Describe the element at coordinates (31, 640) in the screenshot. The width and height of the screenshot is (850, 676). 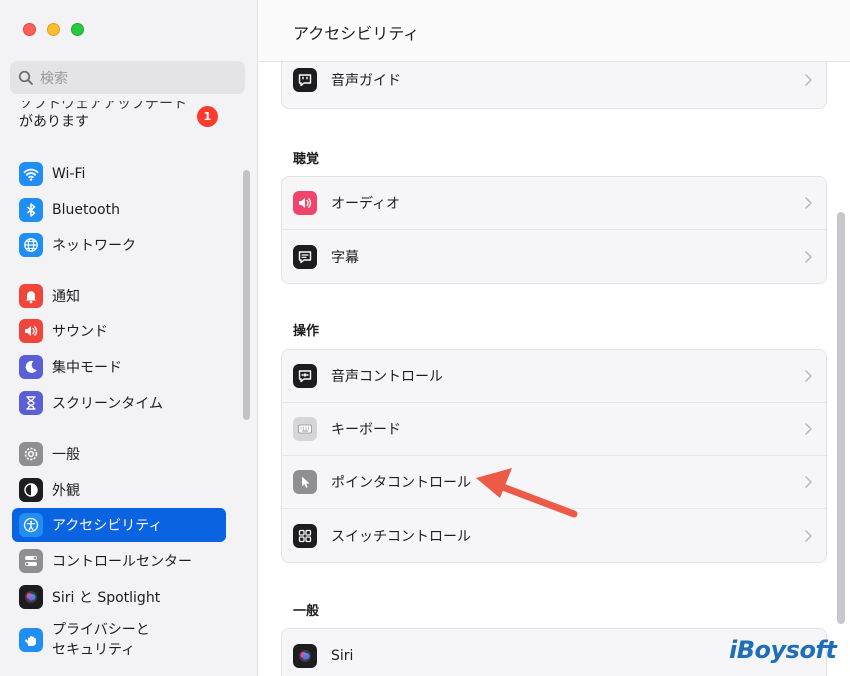
I see `hand-icon` at that location.